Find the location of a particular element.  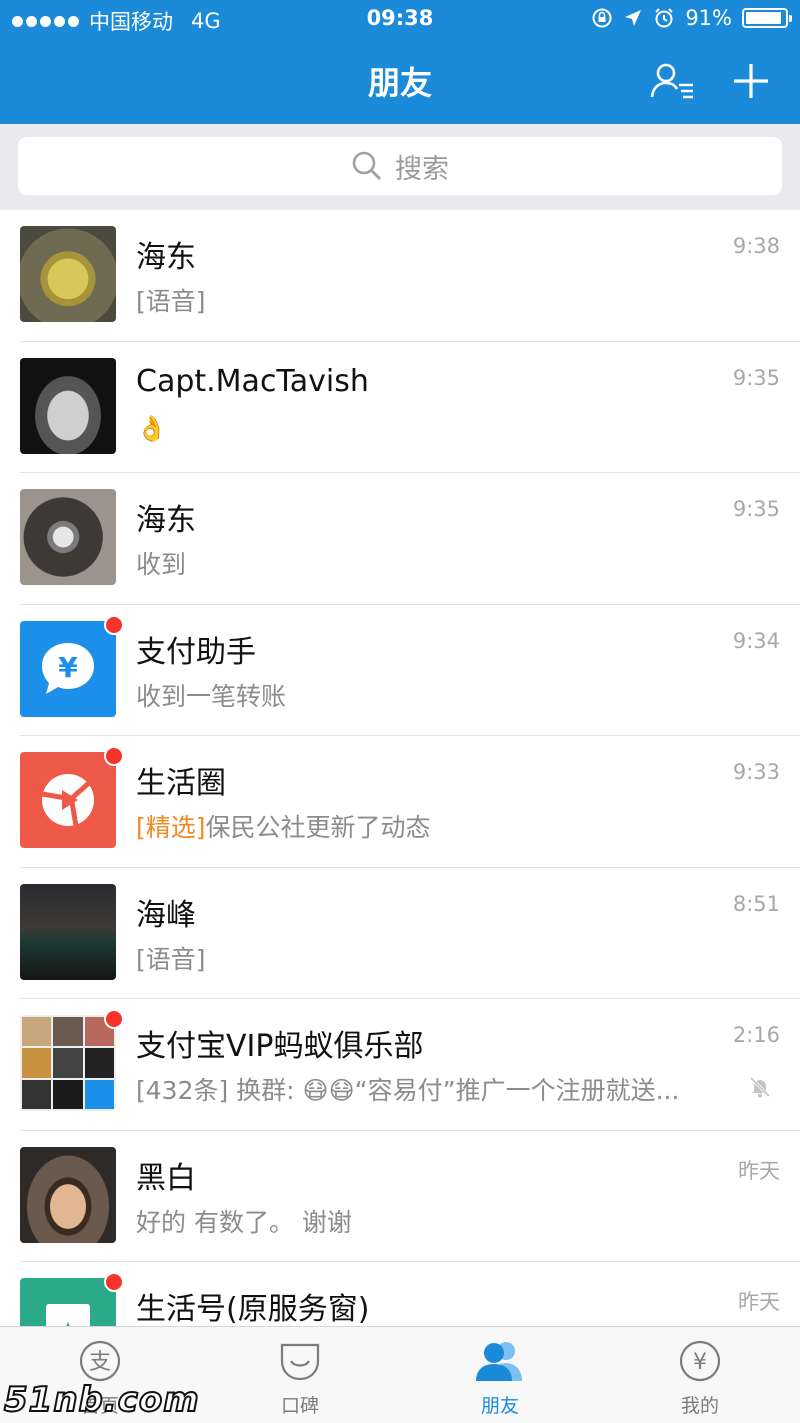

conversation-name: 生活号(原服务窗) is located at coordinates (253, 1309).